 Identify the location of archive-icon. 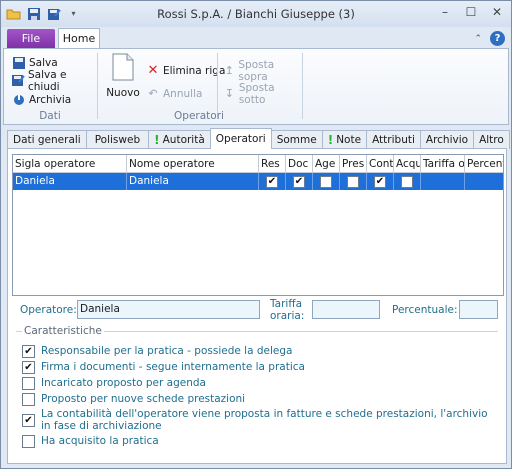
(19, 100).